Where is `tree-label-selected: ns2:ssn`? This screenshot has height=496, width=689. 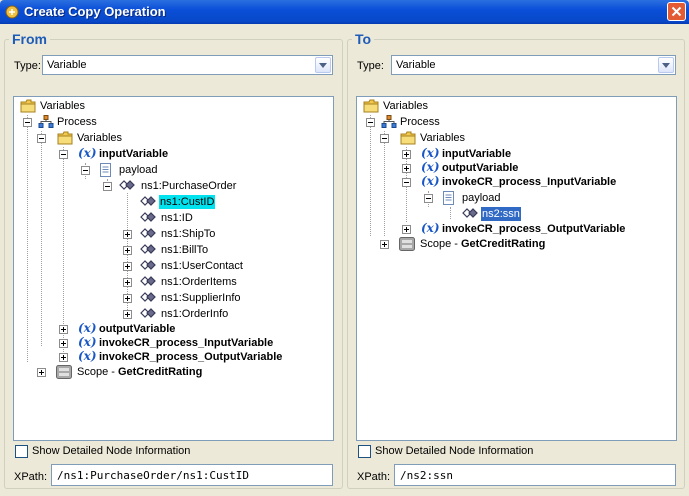 tree-label-selected: ns2:ssn is located at coordinates (501, 214).